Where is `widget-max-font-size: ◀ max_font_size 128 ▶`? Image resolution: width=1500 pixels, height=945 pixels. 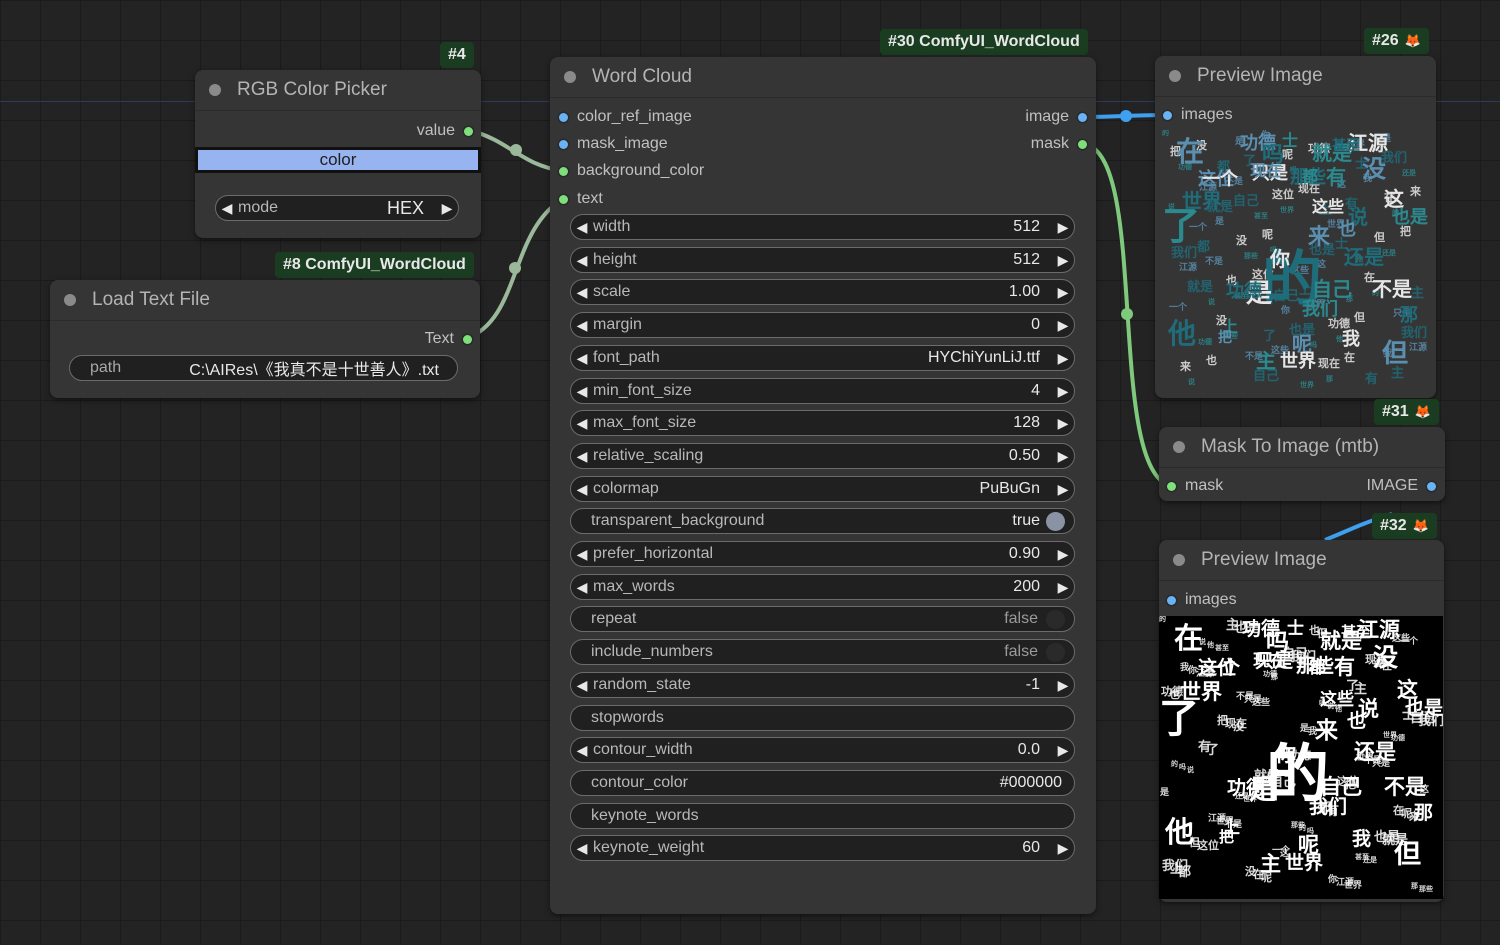
widget-max-font-size: ◀ max_font_size 128 ▶ is located at coordinates (822, 423).